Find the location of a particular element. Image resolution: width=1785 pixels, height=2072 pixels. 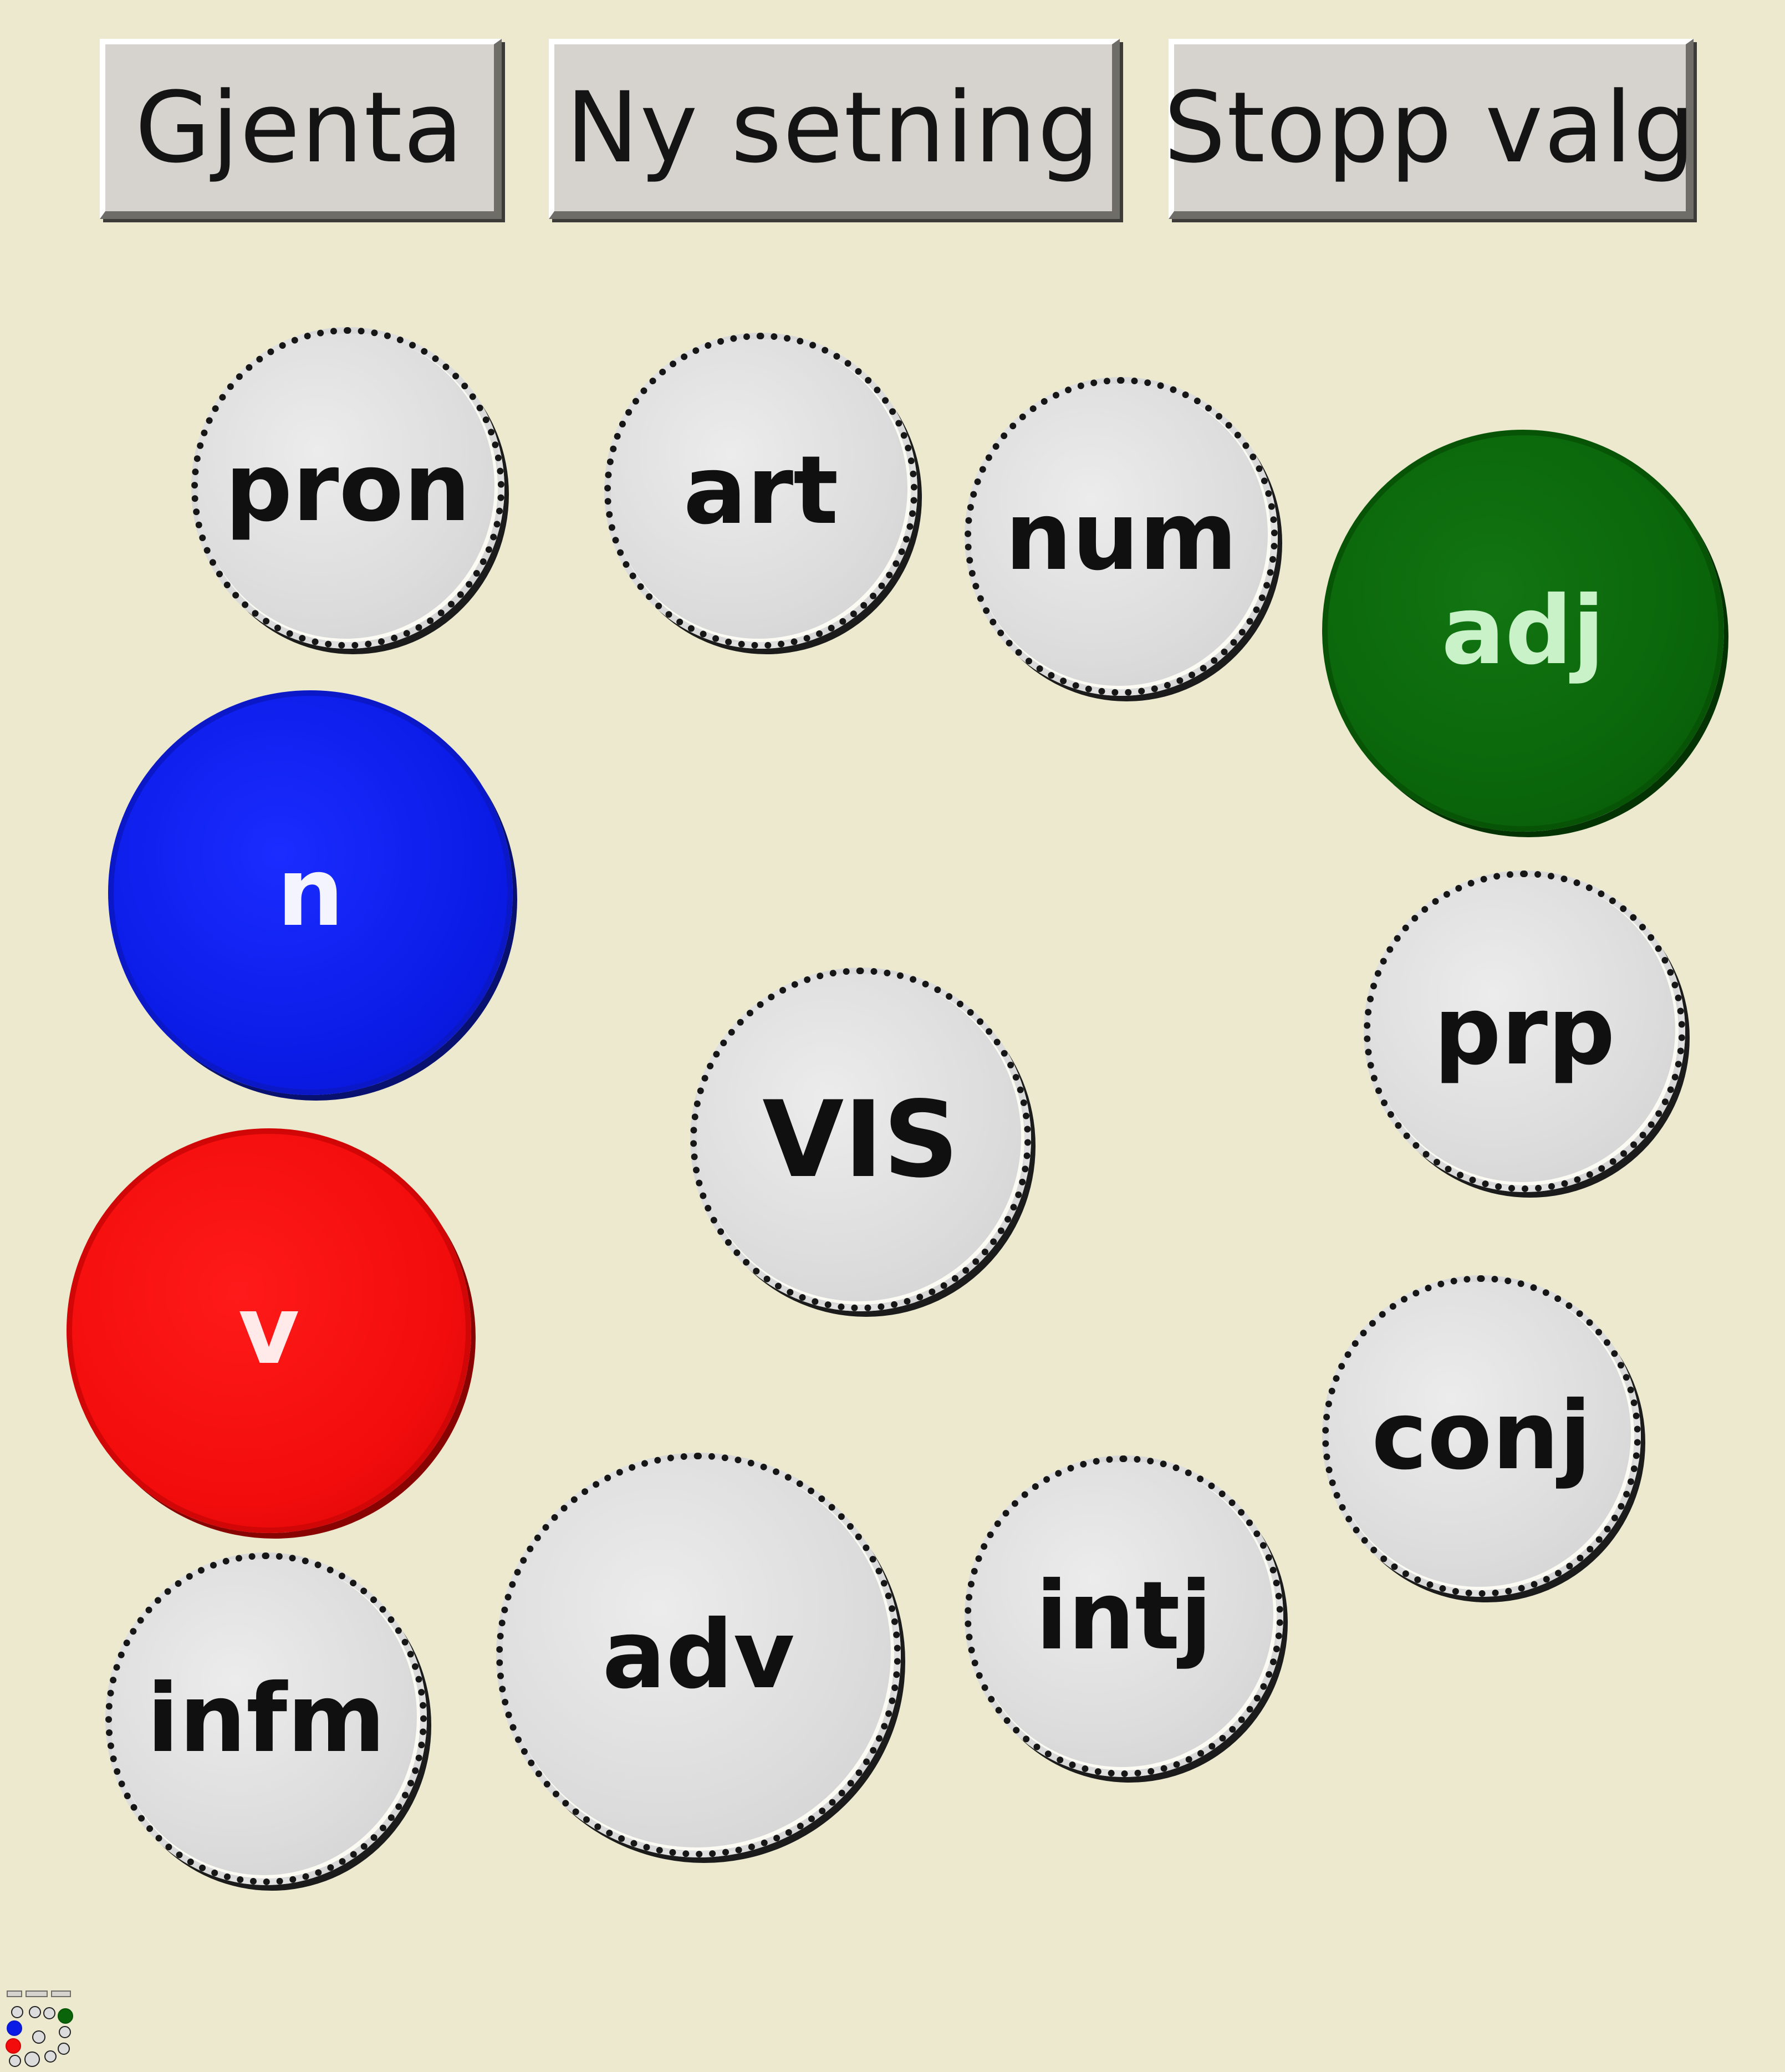

pron-bubble: pron is located at coordinates (347, 488).